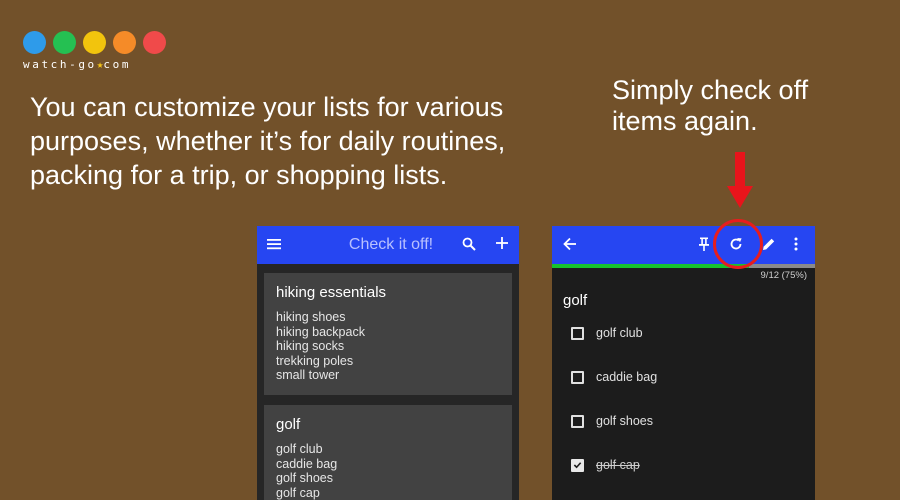  What do you see at coordinates (311, 317) in the screenshot?
I see `card-item: hiking shoes` at bounding box center [311, 317].